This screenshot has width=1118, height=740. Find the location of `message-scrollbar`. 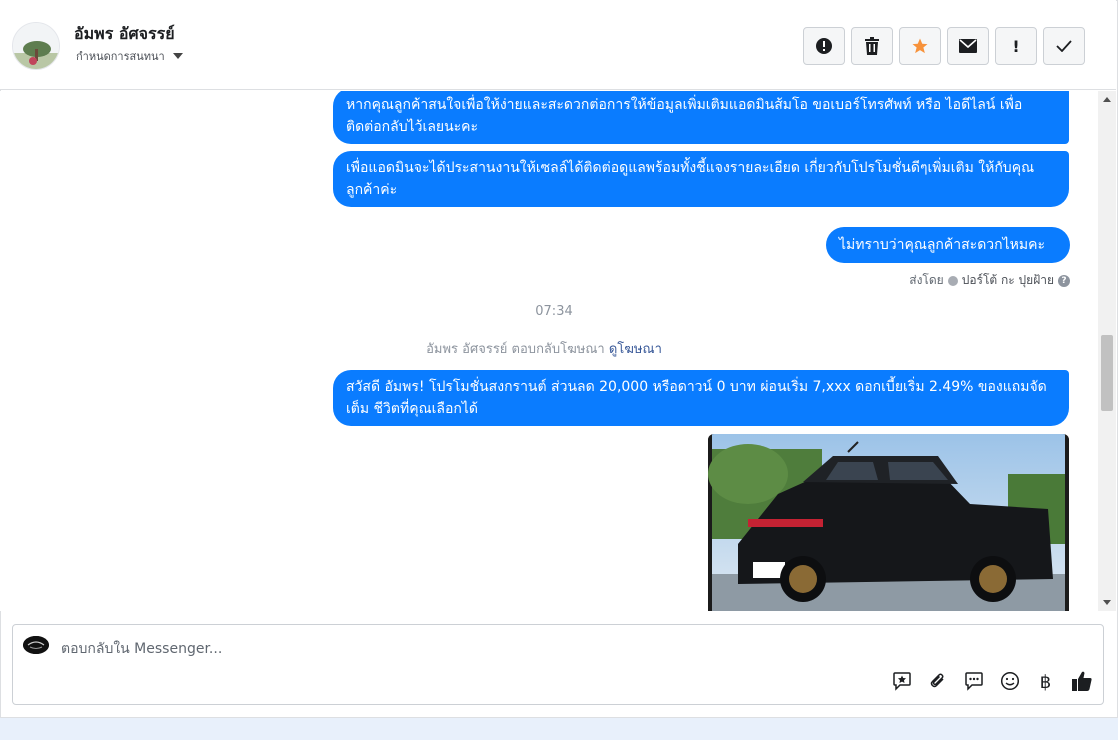

message-scrollbar is located at coordinates (1107, 351).